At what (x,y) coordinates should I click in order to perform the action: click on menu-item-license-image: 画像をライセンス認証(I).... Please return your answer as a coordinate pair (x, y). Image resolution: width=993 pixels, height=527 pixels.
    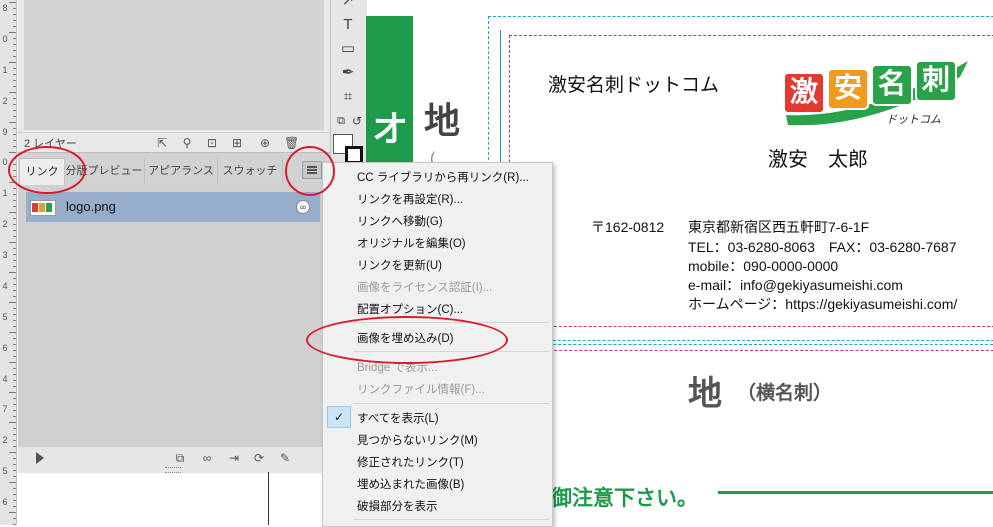
    Looking at the image, I should click on (425, 288).